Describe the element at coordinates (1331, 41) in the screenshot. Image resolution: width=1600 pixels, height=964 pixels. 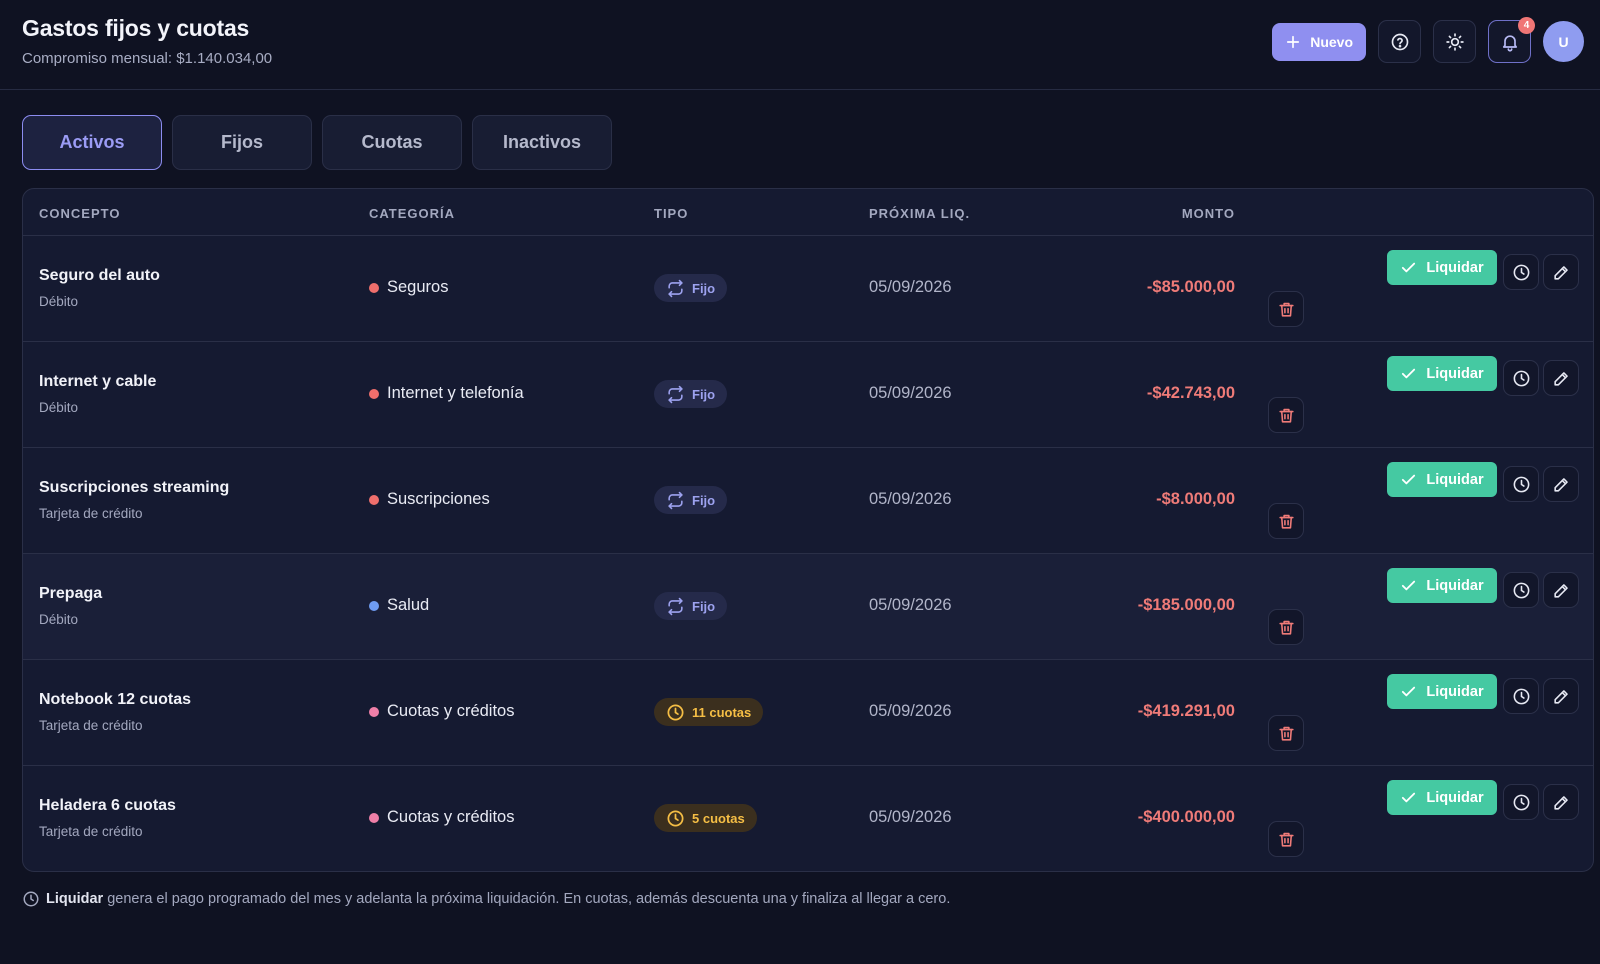
I see `new-button-label: Nuevo` at that location.